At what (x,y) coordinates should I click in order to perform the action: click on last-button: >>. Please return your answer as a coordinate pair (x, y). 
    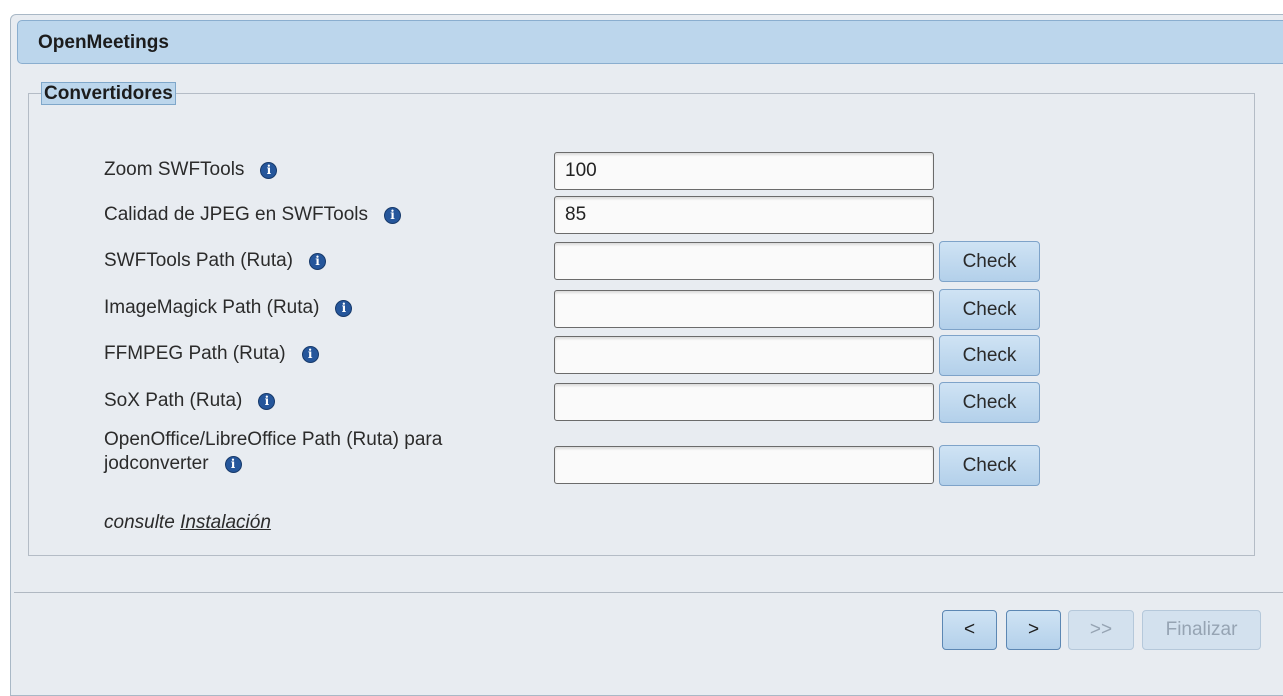
    Looking at the image, I should click on (1101, 630).